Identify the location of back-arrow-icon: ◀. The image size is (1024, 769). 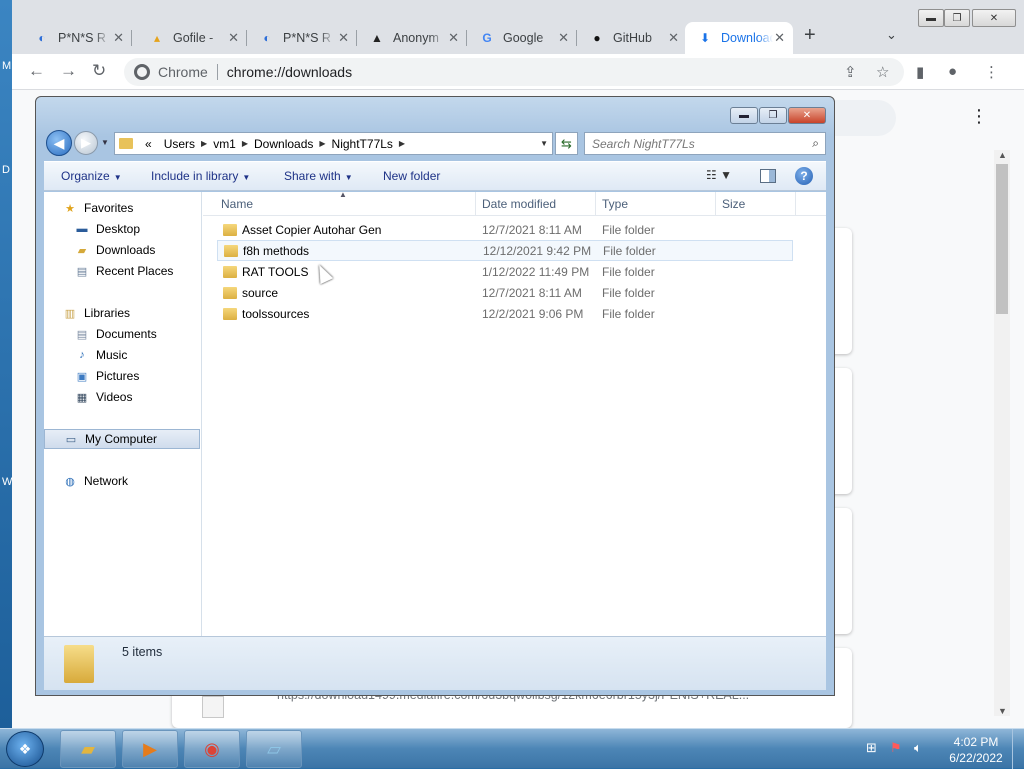
(59, 143).